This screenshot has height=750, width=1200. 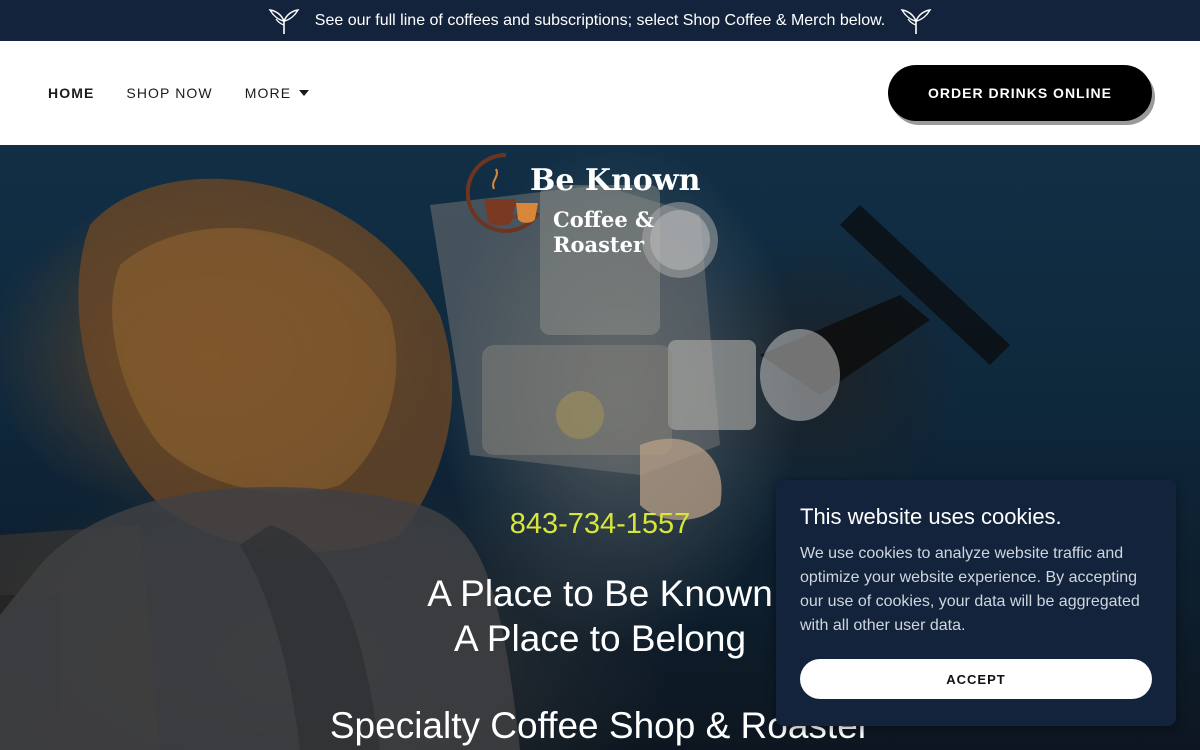 What do you see at coordinates (976, 679) in the screenshot?
I see `accept-cookies-button: ACCEPT` at bounding box center [976, 679].